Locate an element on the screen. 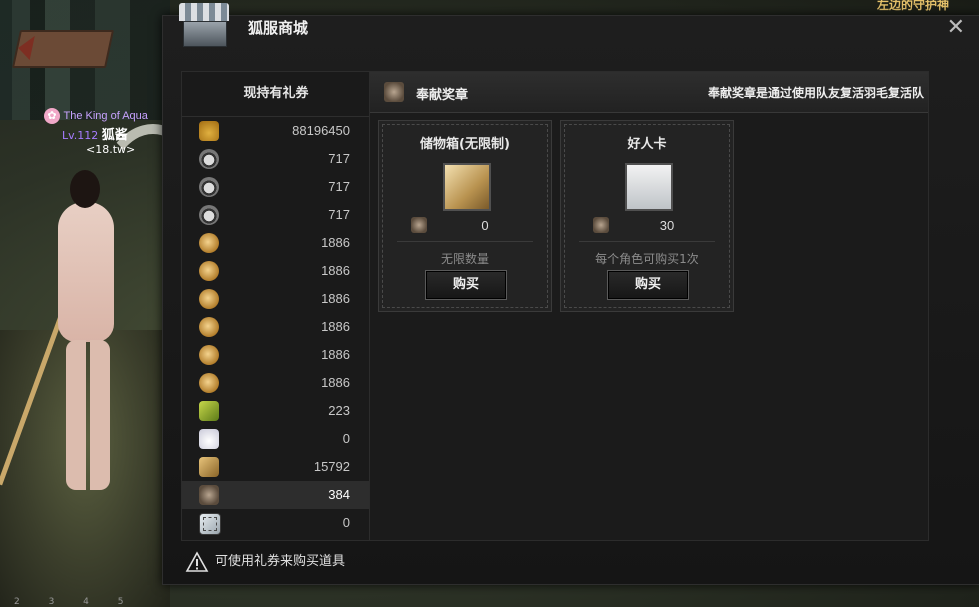 This screenshot has width=979, height=607. shop-stall-base is located at coordinates (205, 34).